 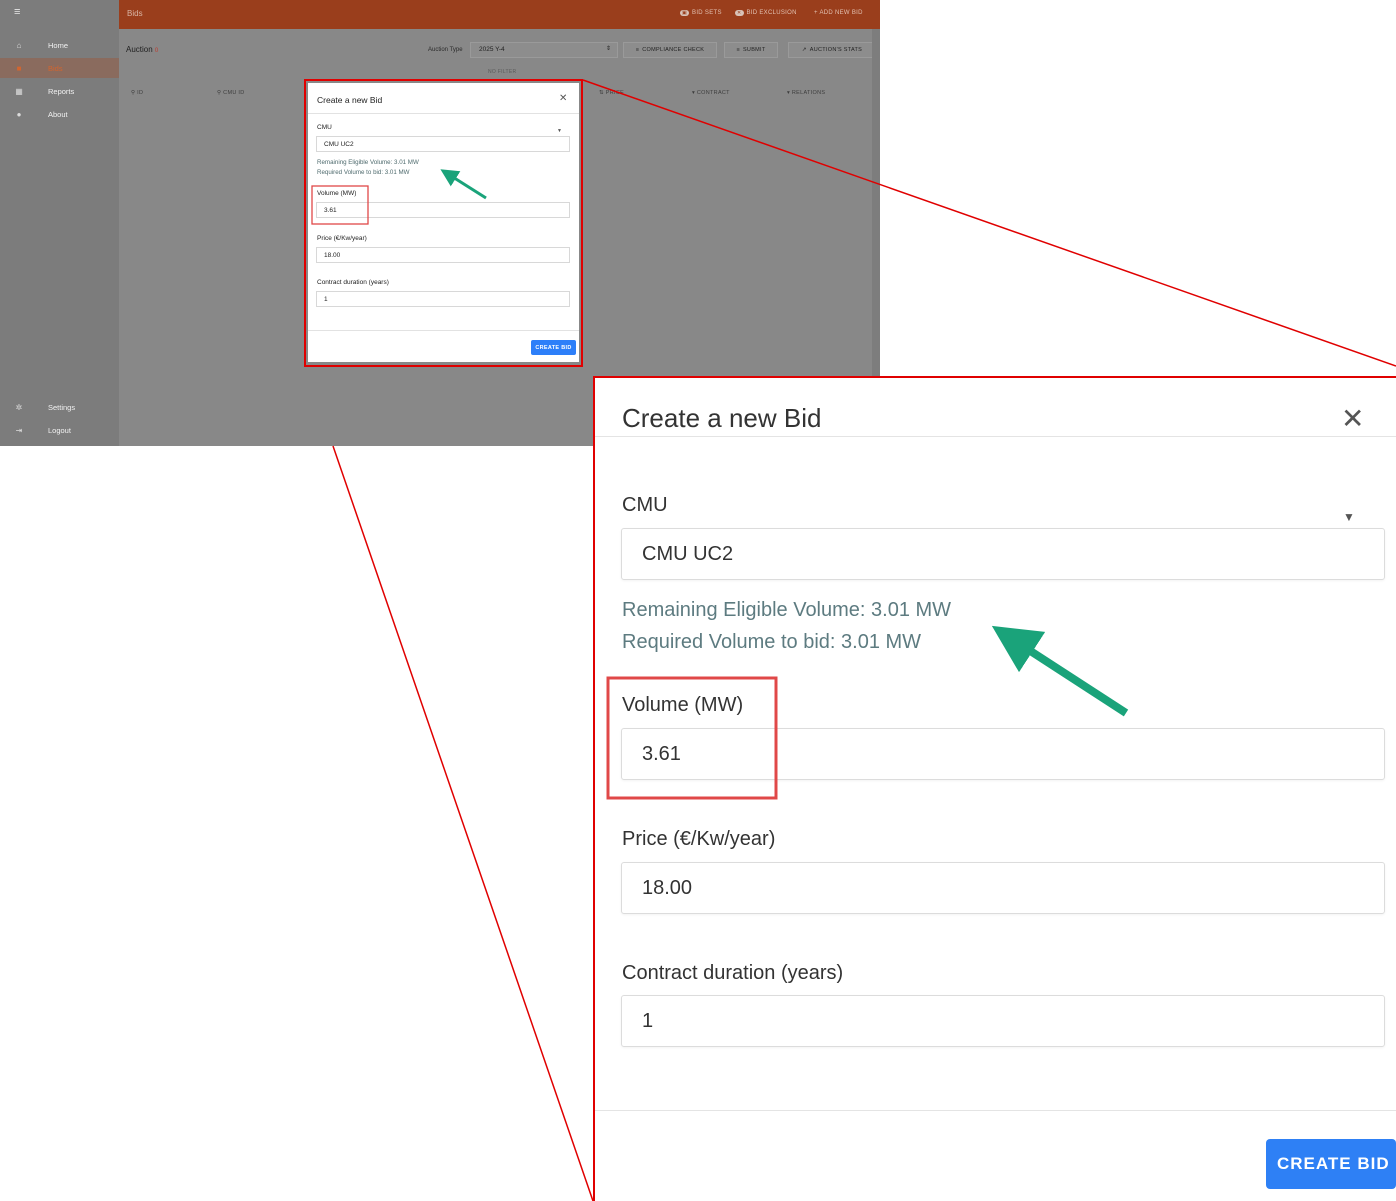 What do you see at coordinates (19, 430) in the screenshot?
I see `logout-icon: ⇥` at bounding box center [19, 430].